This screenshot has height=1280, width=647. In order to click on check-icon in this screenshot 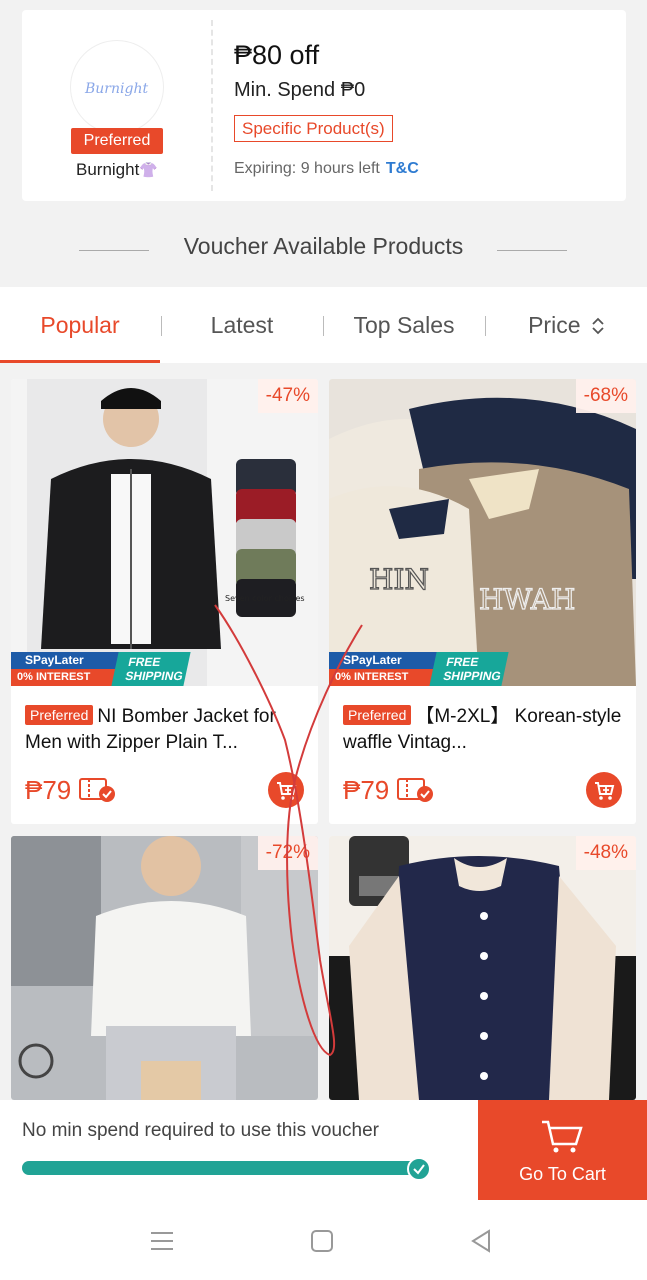, I will do `click(419, 1169)`.